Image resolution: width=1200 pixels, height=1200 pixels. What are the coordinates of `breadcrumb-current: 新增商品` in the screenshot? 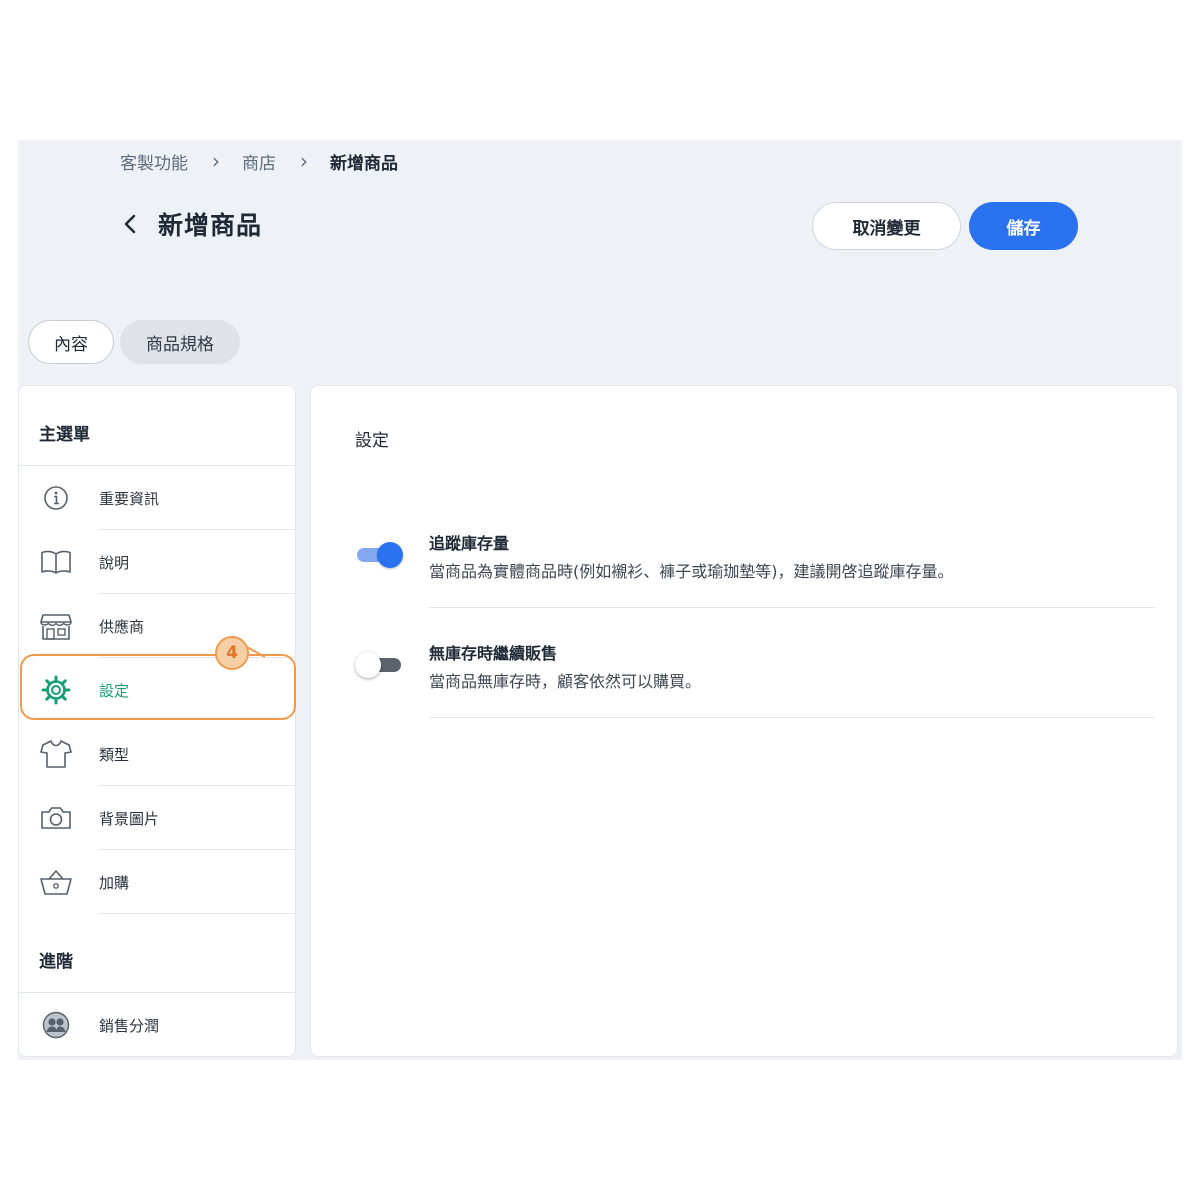 It's located at (364, 163).